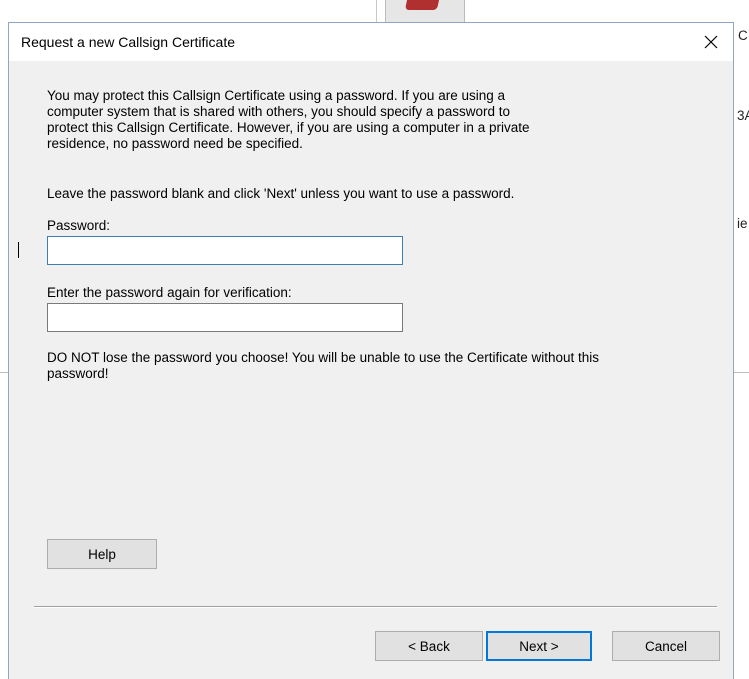 The height and width of the screenshot is (679, 749). I want to click on back-button: < Back, so click(429, 646).